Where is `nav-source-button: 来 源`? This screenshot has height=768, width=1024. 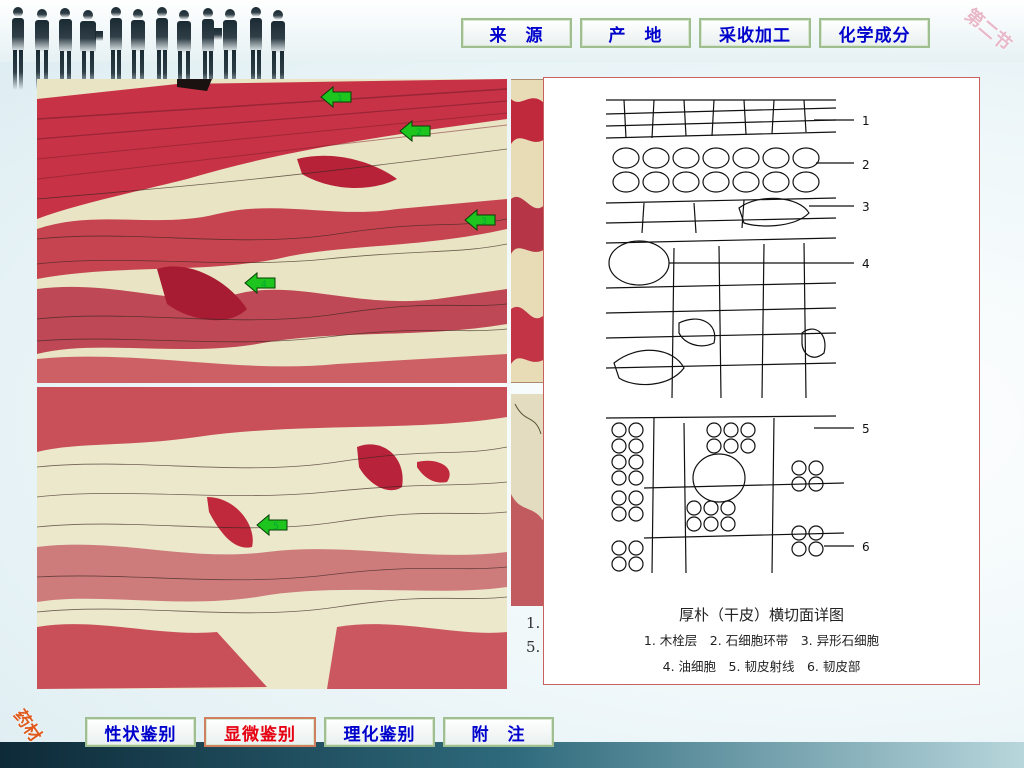 nav-source-button: 来 源 is located at coordinates (516, 33).